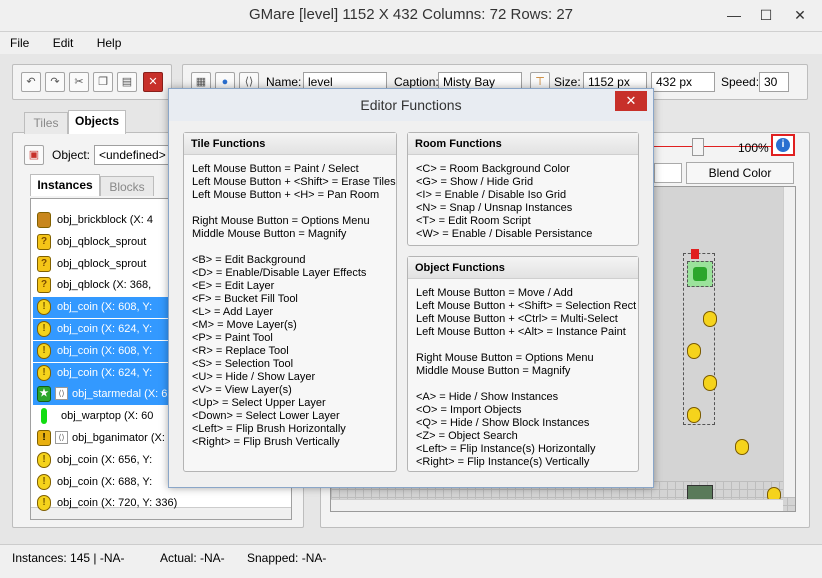 Image resolution: width=822 pixels, height=578 pixels. I want to click on list-item-label: obj_bganimator (X:, so click(118, 438).